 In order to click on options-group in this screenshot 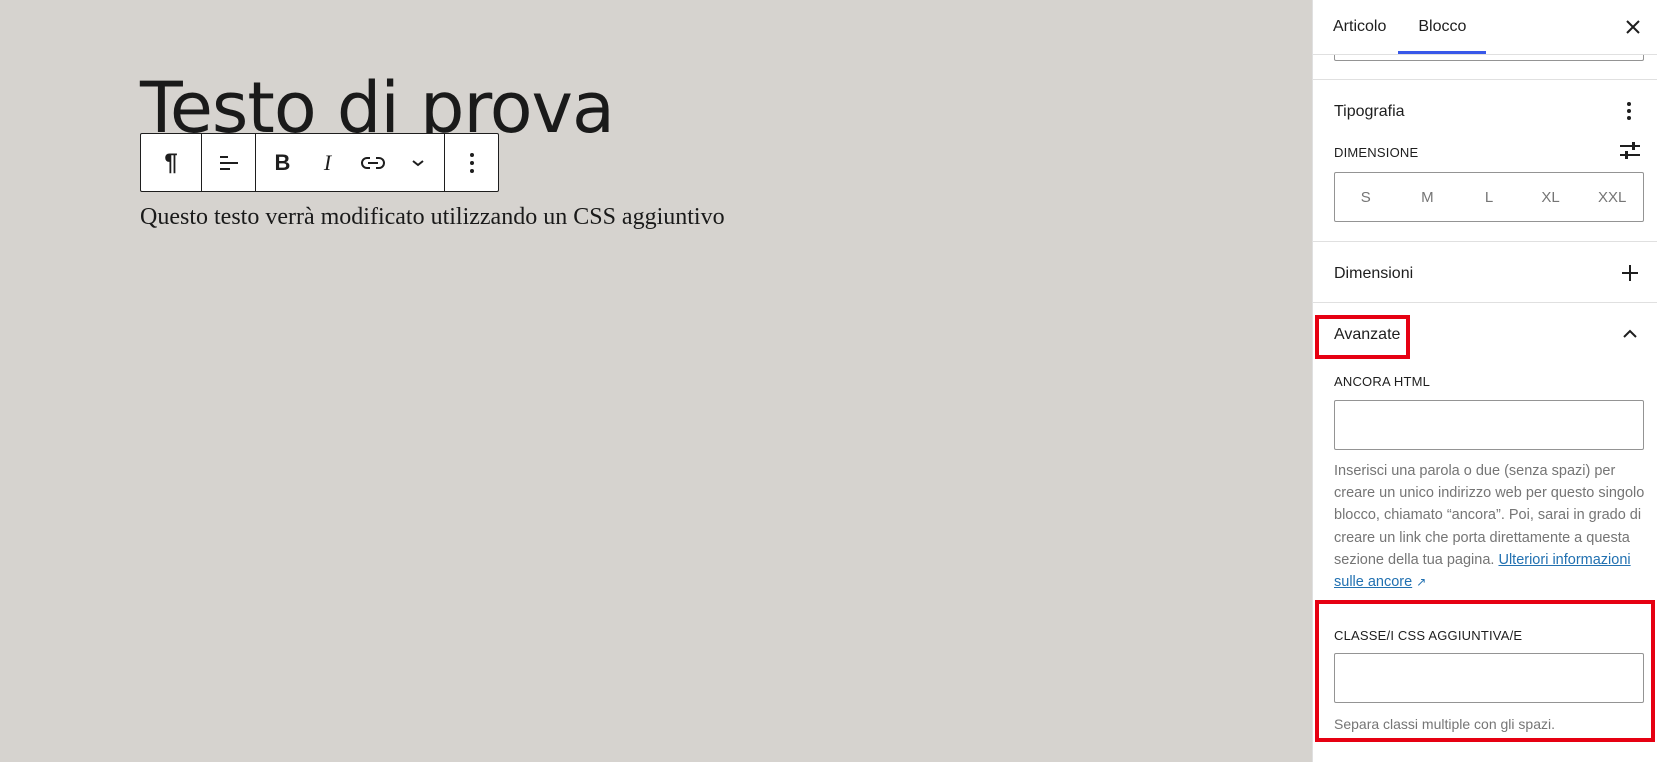, I will do `click(471, 162)`.